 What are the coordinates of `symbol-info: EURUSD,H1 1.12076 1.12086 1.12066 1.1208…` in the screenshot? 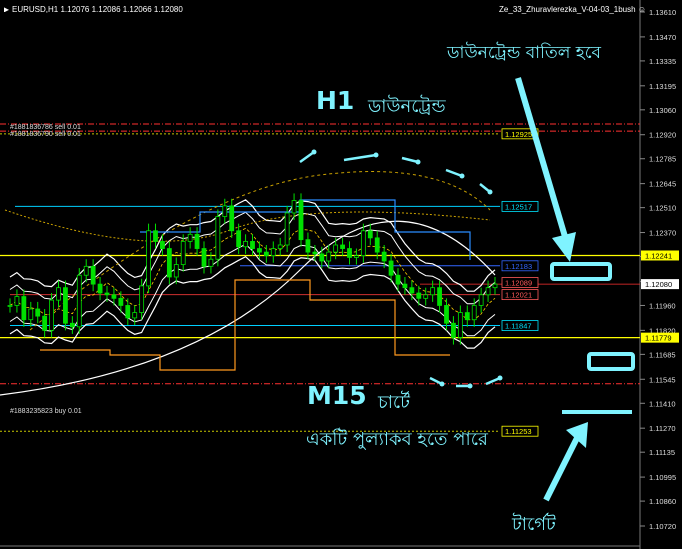 It's located at (93, 9).